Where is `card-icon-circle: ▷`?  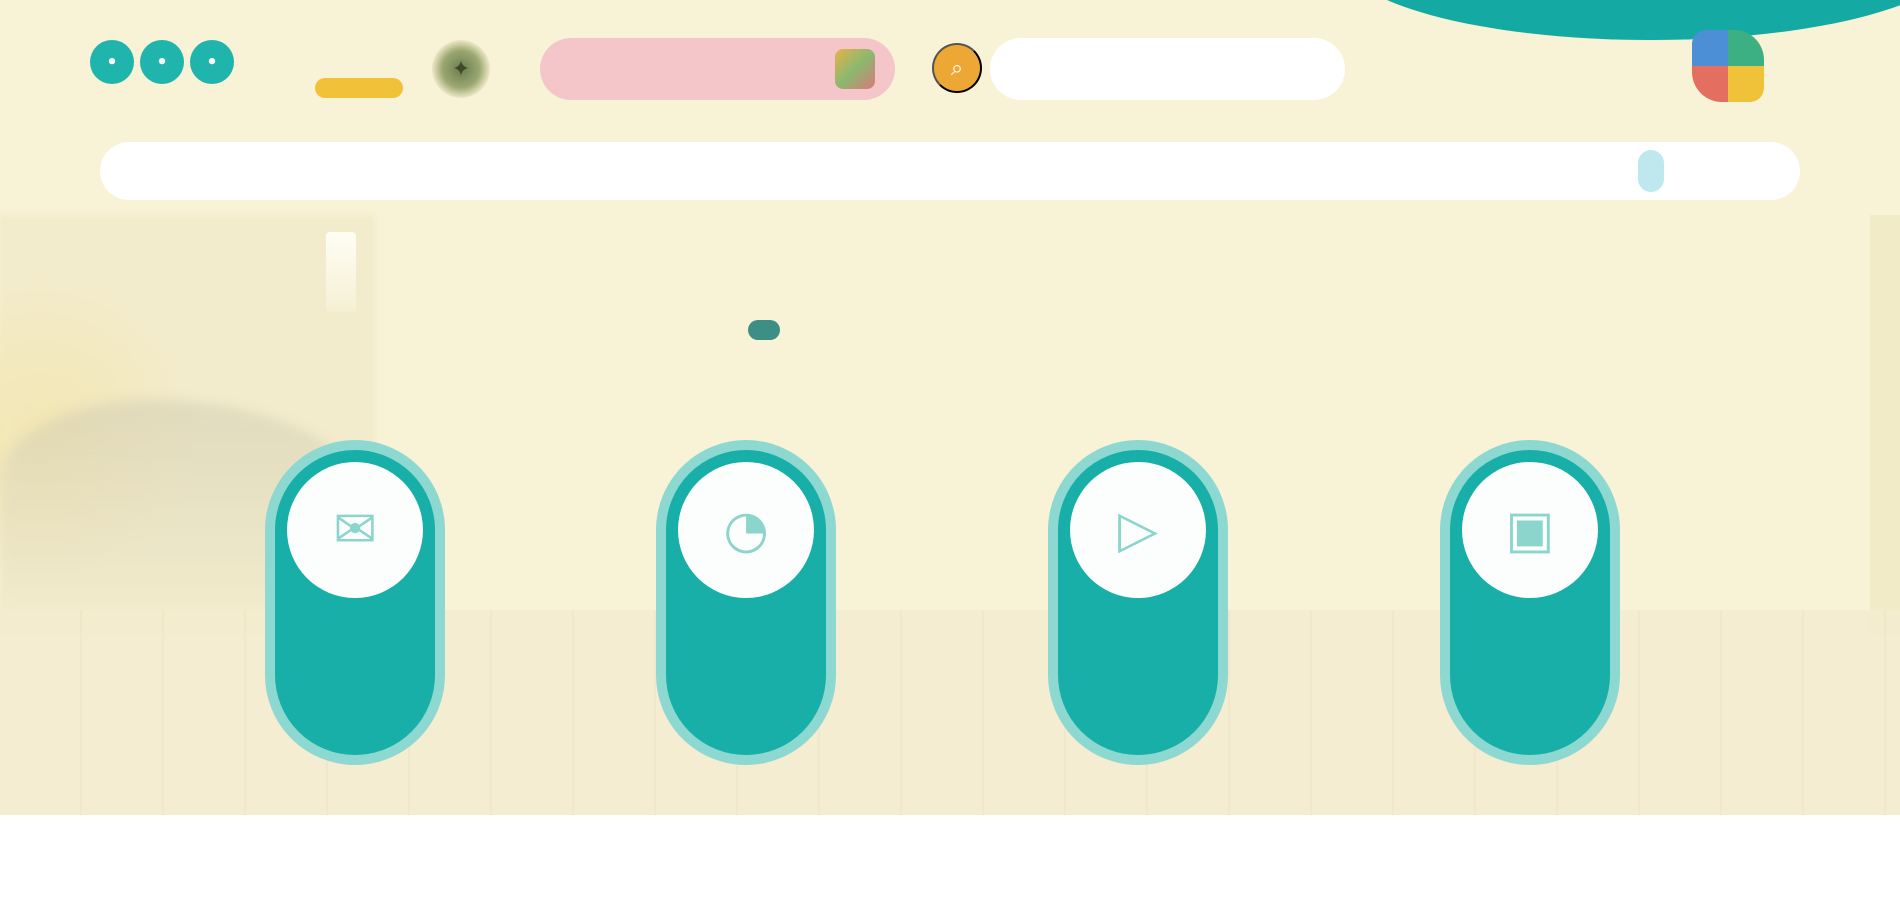
card-icon-circle: ▷ is located at coordinates (1138, 530).